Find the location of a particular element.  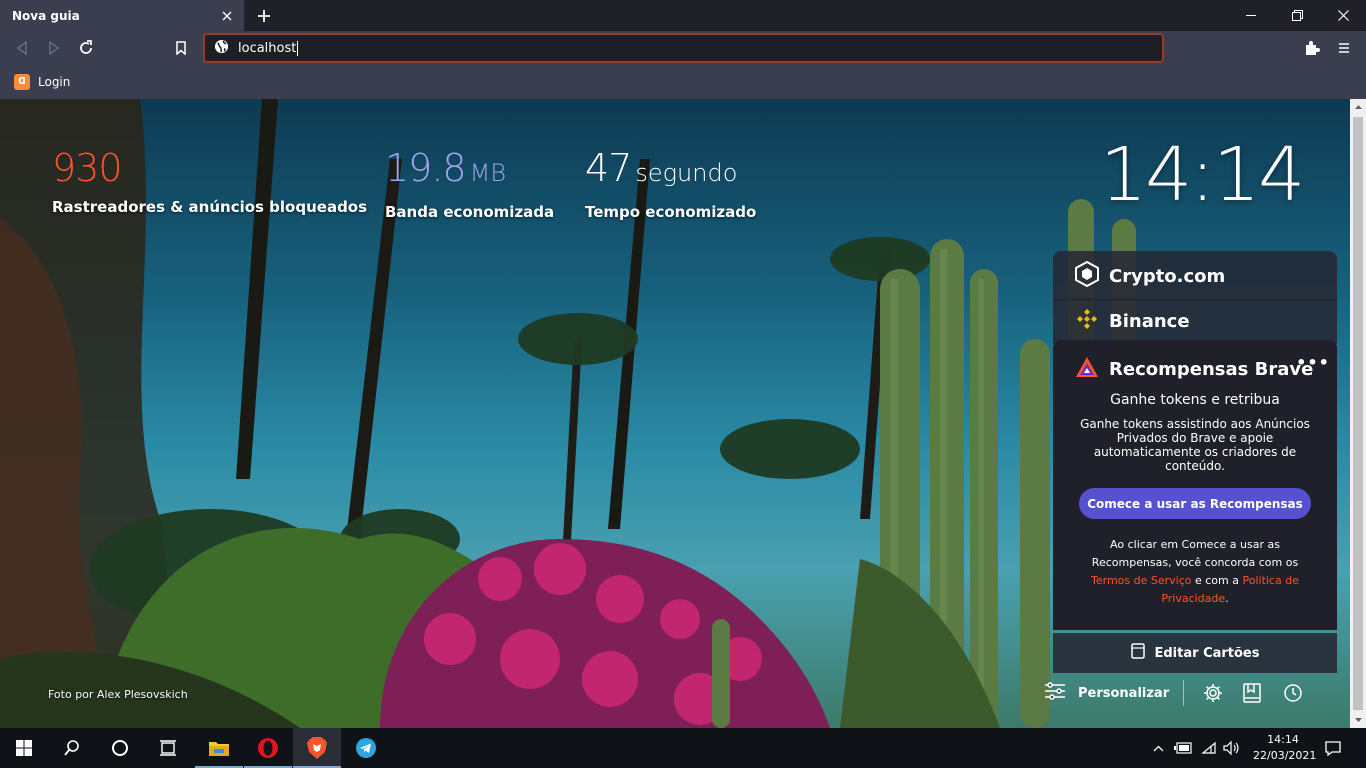

scrollbar-thumb is located at coordinates (1358, 413).